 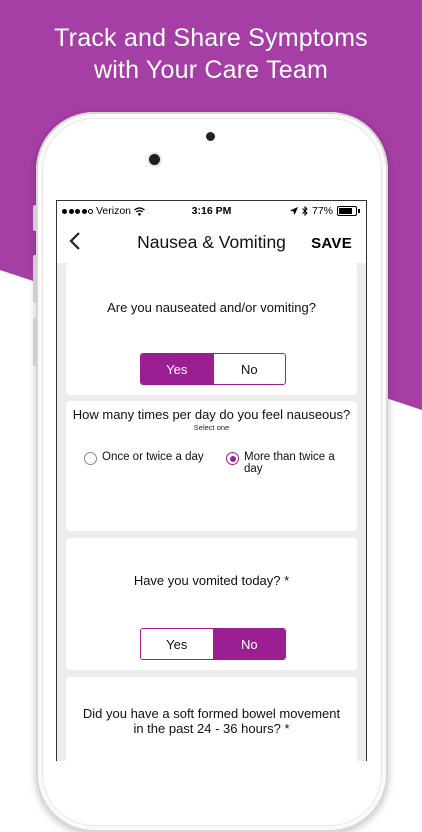 I want to click on status-bar: Verizon 3:16 PM 77%, so click(x=211, y=211).